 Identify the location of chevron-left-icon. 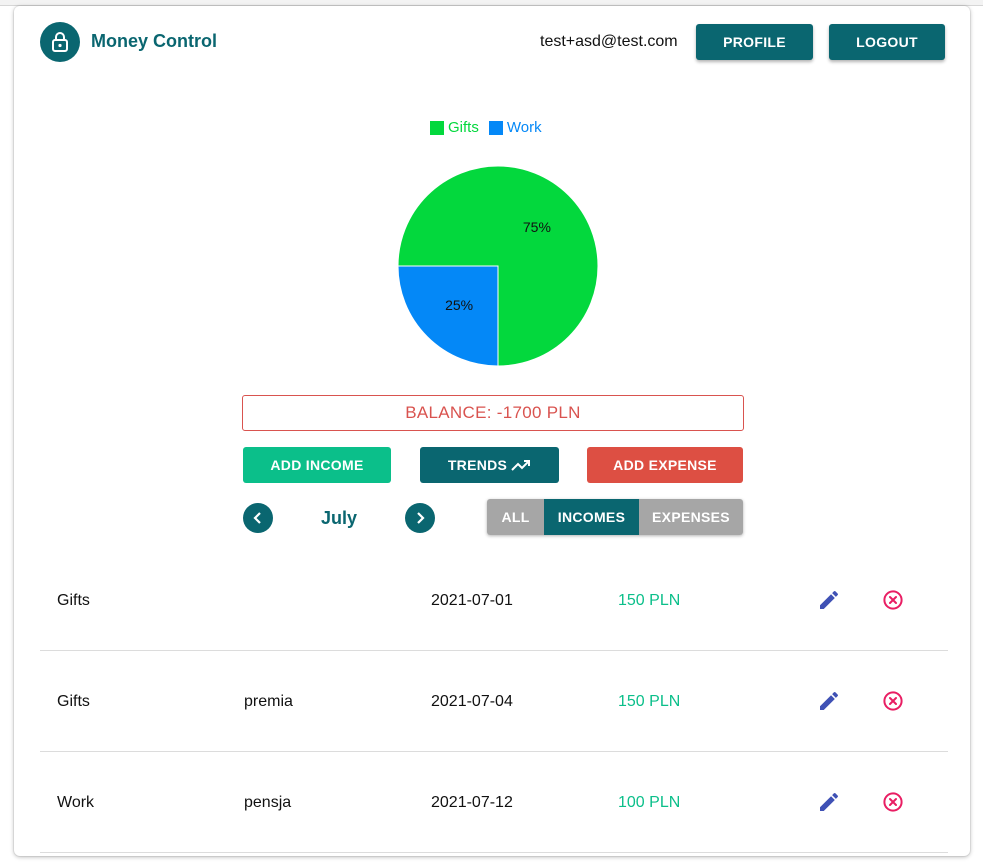
(257, 518).